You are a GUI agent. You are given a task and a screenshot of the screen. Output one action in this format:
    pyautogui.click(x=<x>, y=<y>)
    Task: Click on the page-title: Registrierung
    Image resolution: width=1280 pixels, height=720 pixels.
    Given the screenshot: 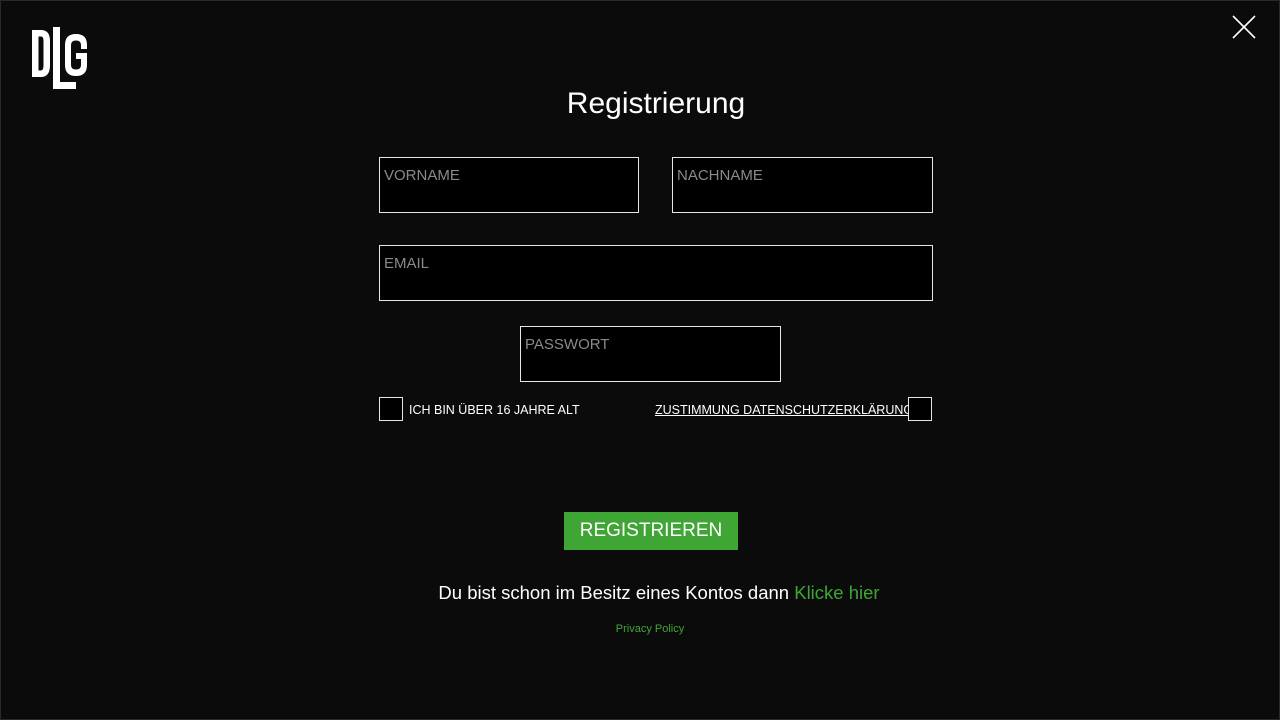 What is the action you would take?
    pyautogui.click(x=656, y=103)
    